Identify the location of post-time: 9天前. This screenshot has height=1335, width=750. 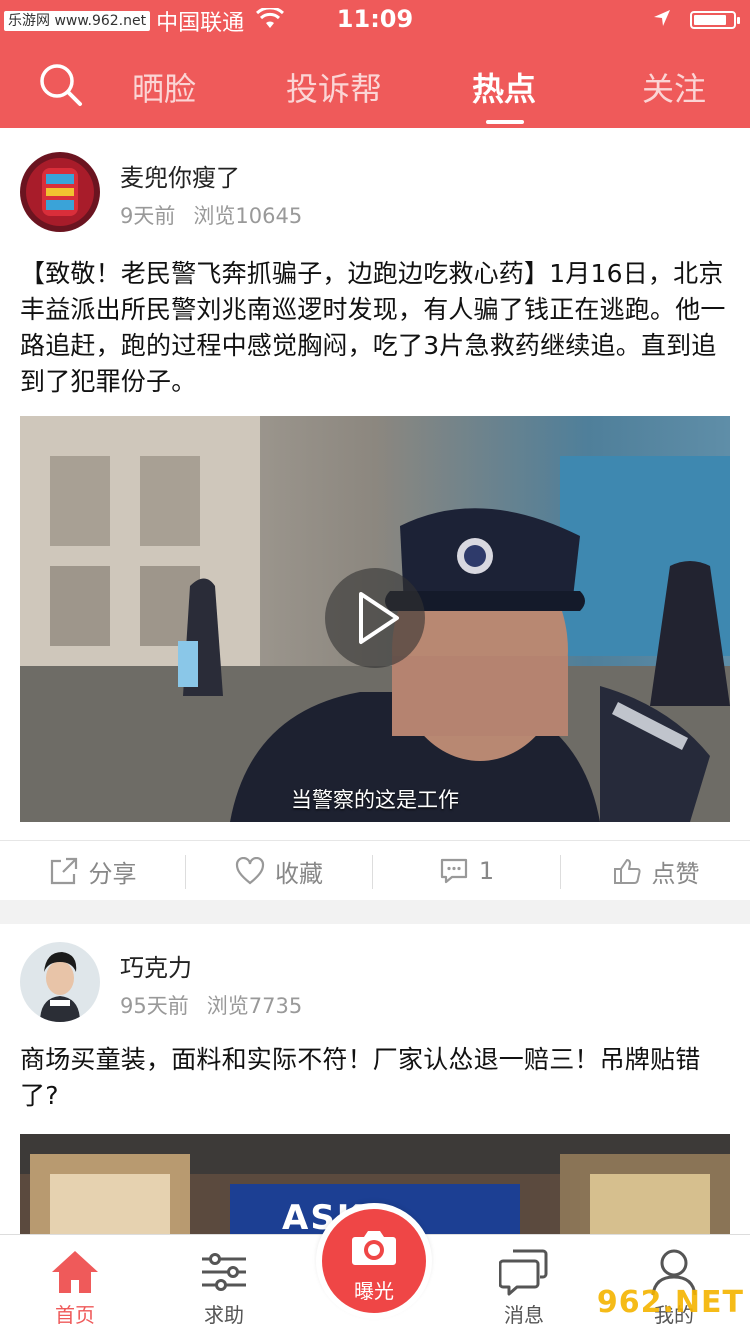
(148, 216).